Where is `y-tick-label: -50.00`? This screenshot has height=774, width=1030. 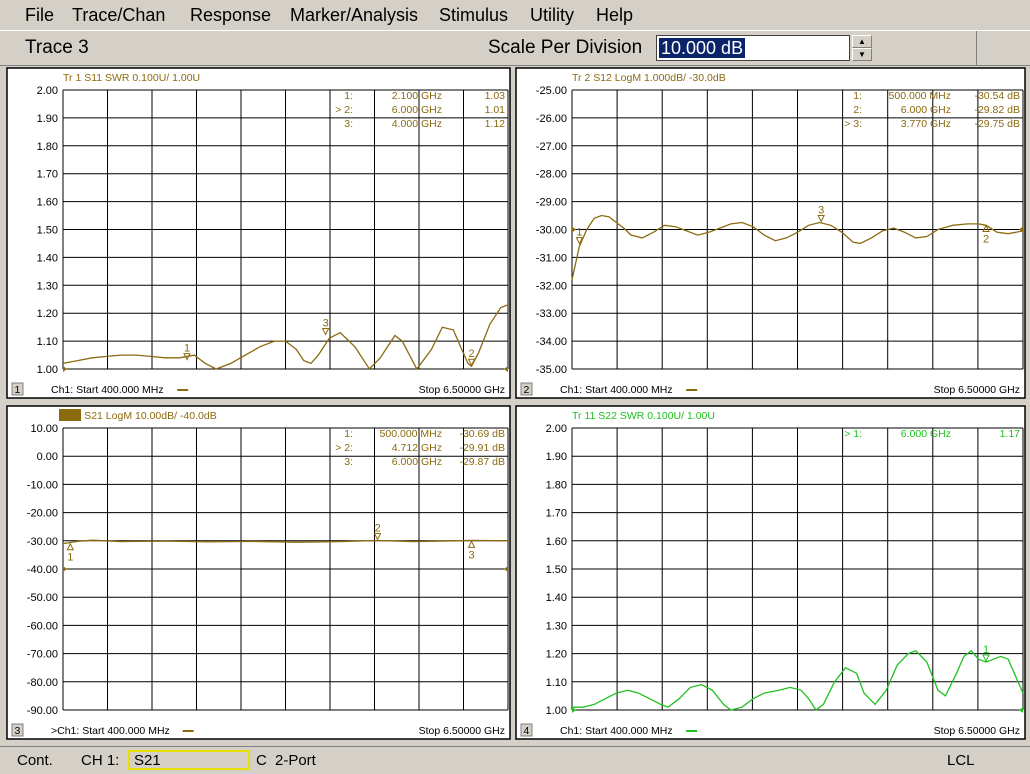 y-tick-label: -50.00 is located at coordinates (42, 598).